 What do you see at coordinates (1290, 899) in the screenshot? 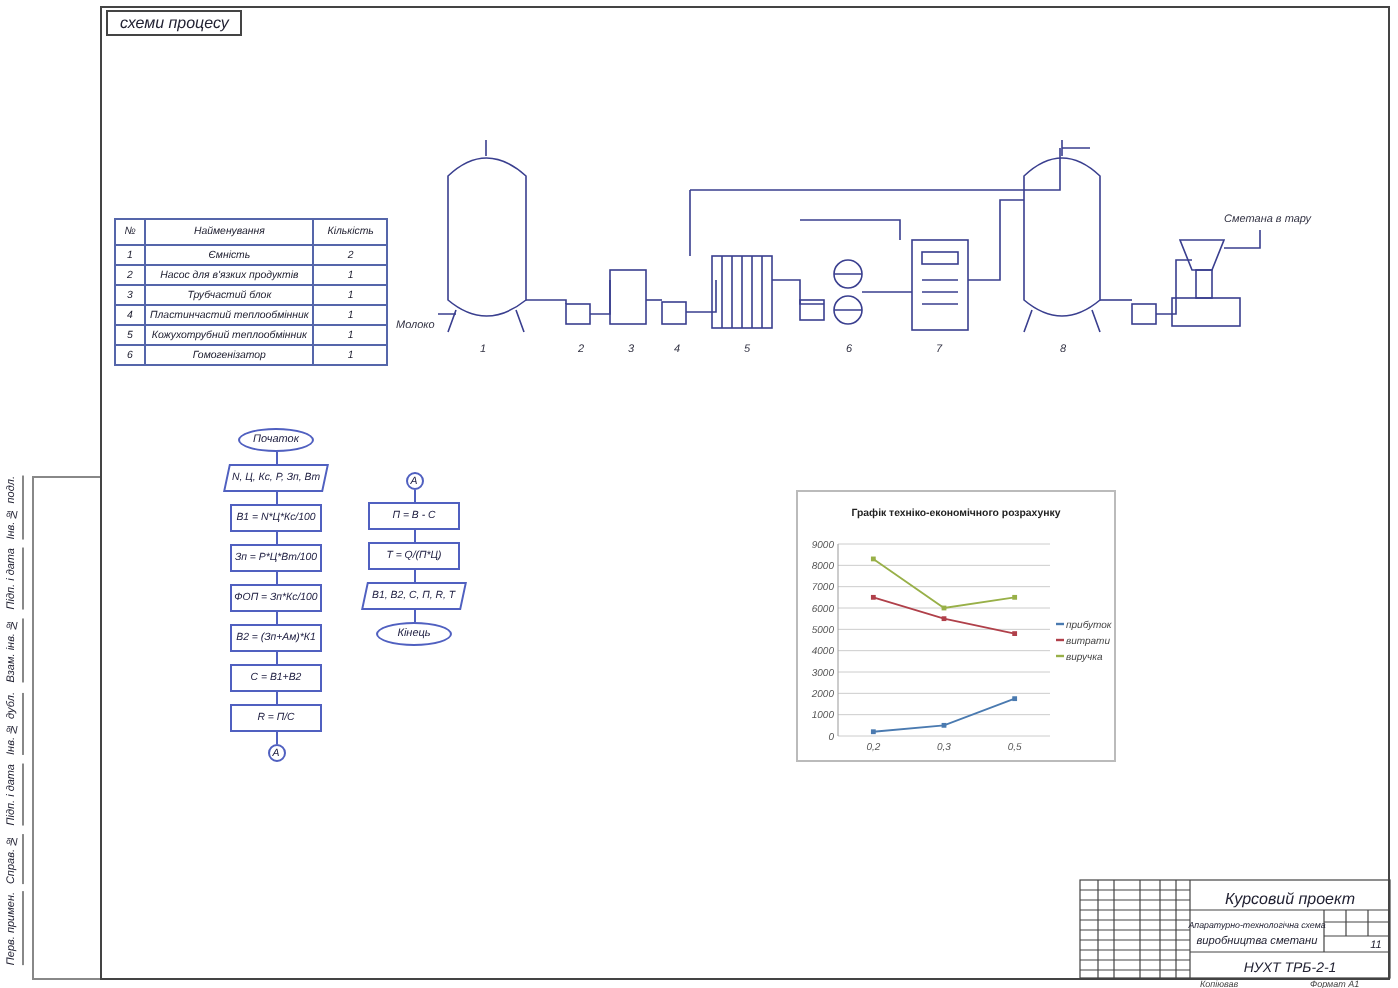
I see `project-title: Курсовий проект` at bounding box center [1290, 899].